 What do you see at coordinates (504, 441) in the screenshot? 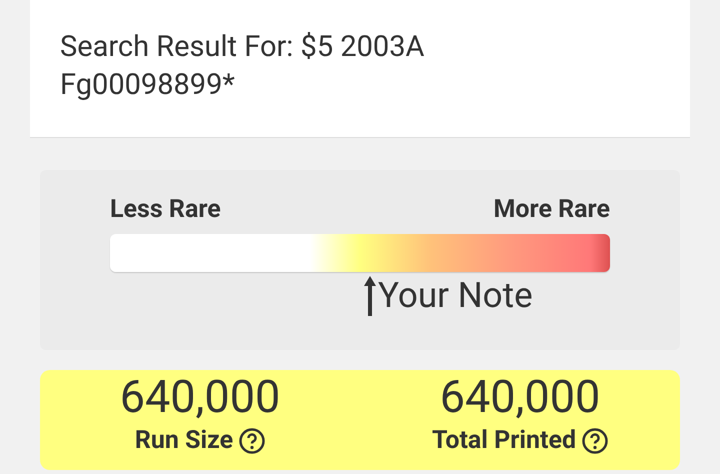
I see `stat-label: Total Printed` at bounding box center [504, 441].